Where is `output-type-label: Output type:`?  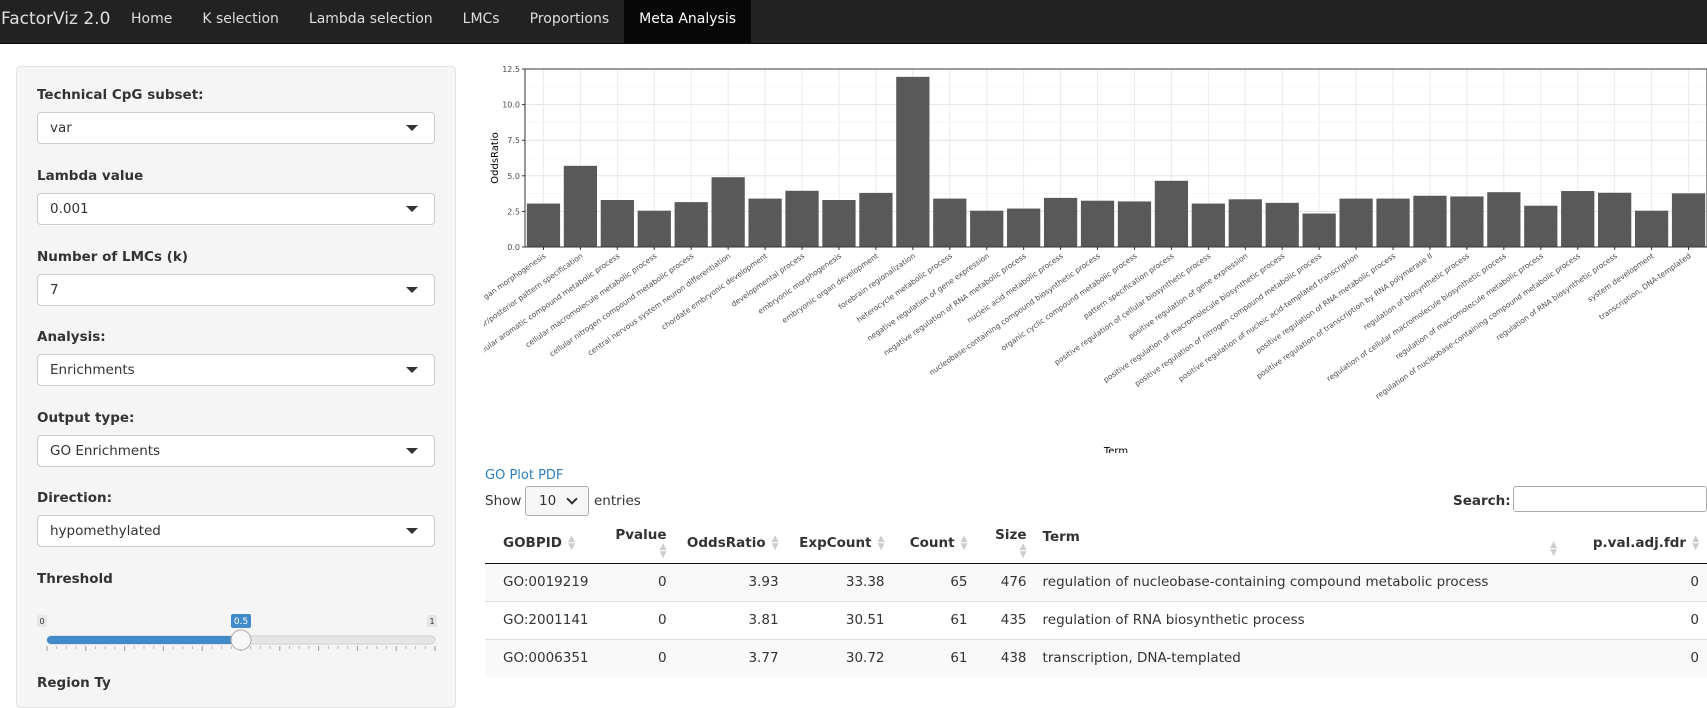
output-type-label: Output type: is located at coordinates (86, 418).